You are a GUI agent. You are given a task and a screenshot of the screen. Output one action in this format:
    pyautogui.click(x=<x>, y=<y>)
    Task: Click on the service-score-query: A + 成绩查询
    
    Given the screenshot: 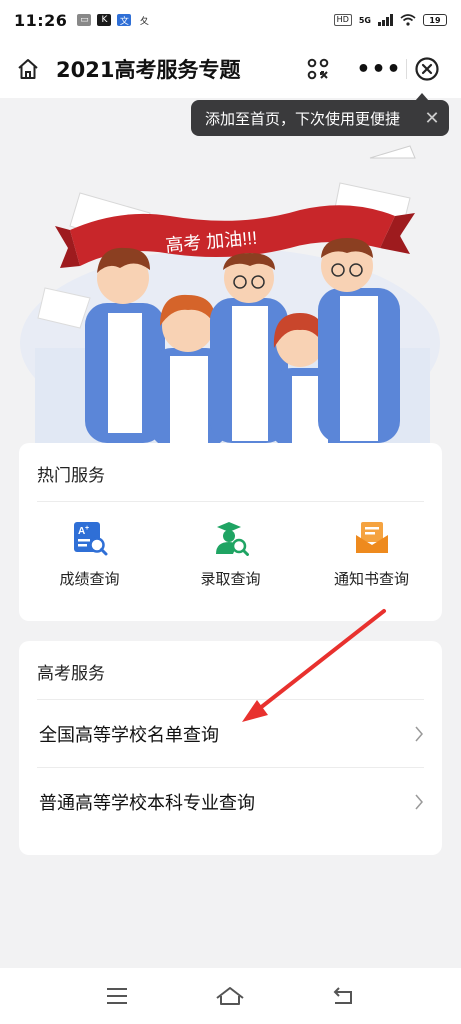 What is the action you would take?
    pyautogui.click(x=89, y=554)
    